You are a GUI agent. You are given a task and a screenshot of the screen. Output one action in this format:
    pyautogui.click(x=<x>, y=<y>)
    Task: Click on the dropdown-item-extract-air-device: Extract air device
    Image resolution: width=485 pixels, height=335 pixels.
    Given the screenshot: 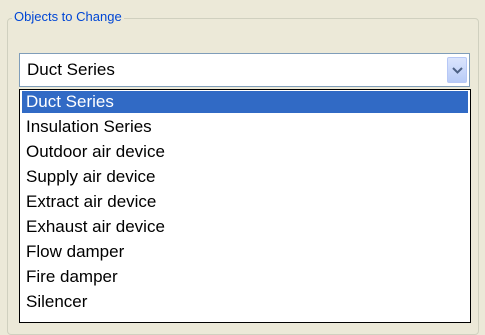 What is the action you would take?
    pyautogui.click(x=245, y=202)
    